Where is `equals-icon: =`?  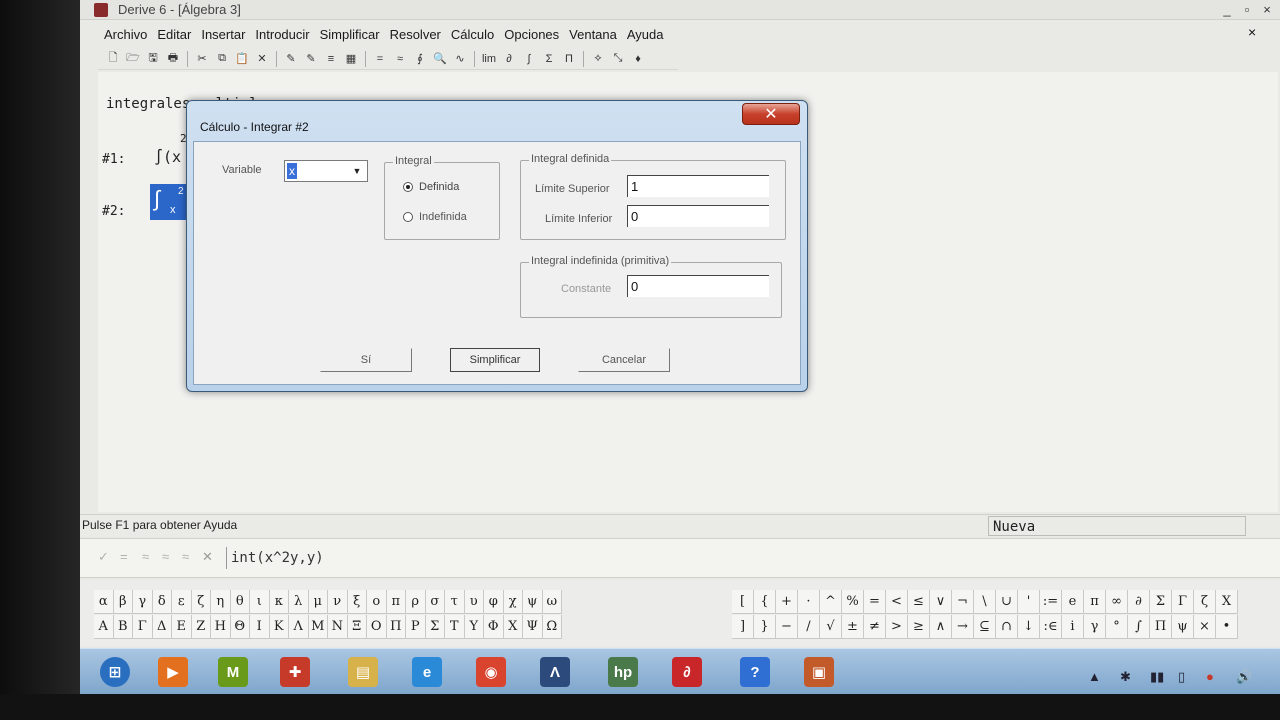
equals-icon: = is located at coordinates (124, 556).